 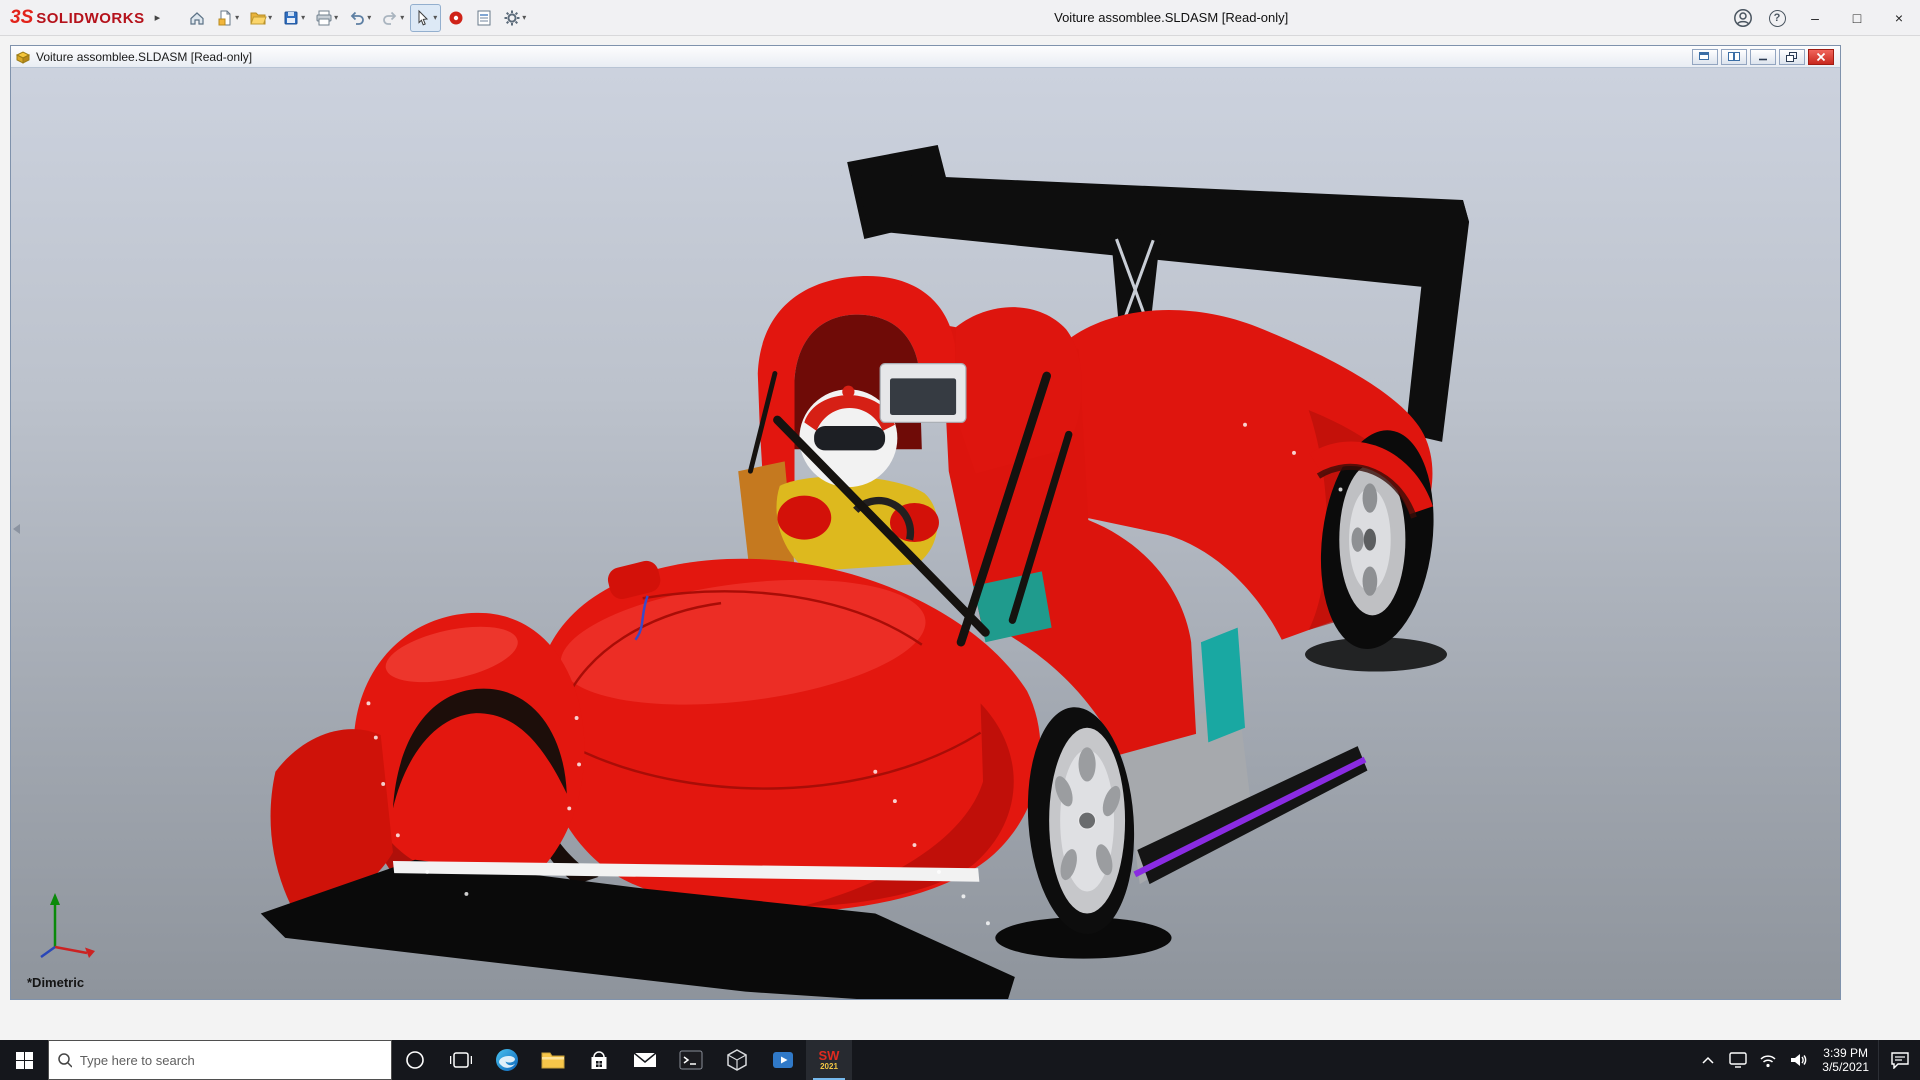 What do you see at coordinates (1899, 18) in the screenshot?
I see `close-button: ×` at bounding box center [1899, 18].